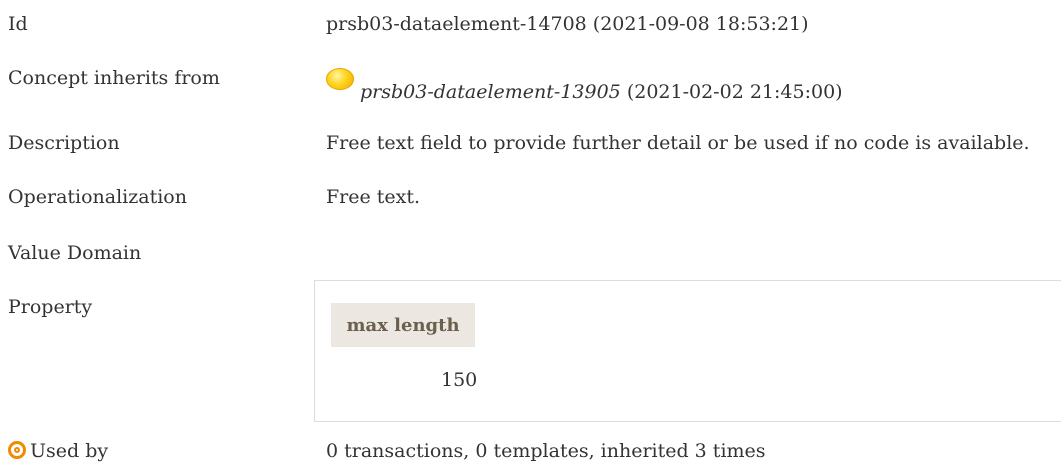 The height and width of the screenshot is (463, 1061). I want to click on id-label: Id, so click(18, 24).